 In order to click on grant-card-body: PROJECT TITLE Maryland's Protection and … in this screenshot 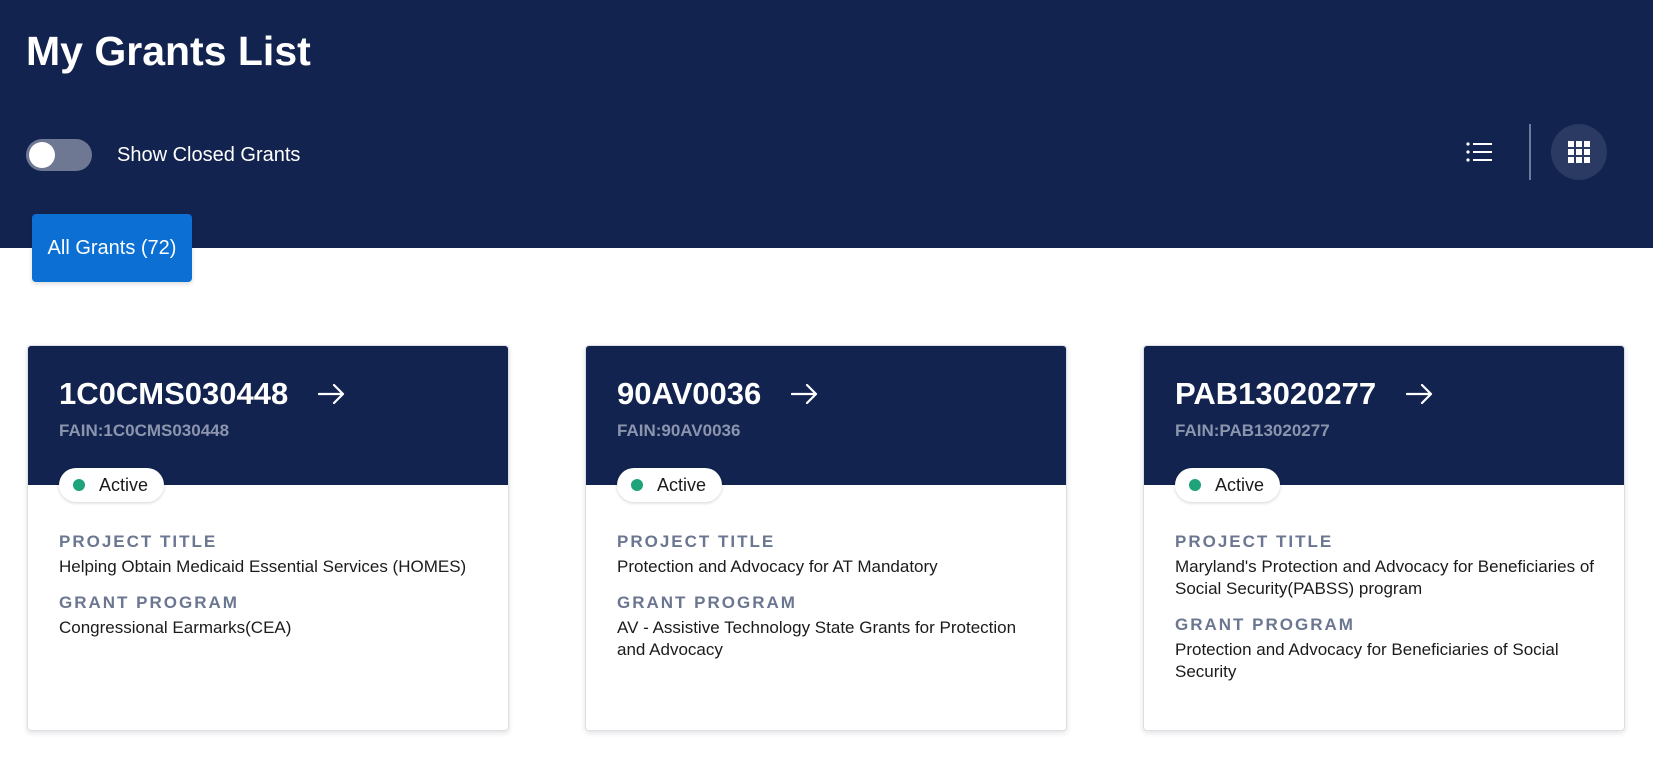, I will do `click(1388, 615)`.